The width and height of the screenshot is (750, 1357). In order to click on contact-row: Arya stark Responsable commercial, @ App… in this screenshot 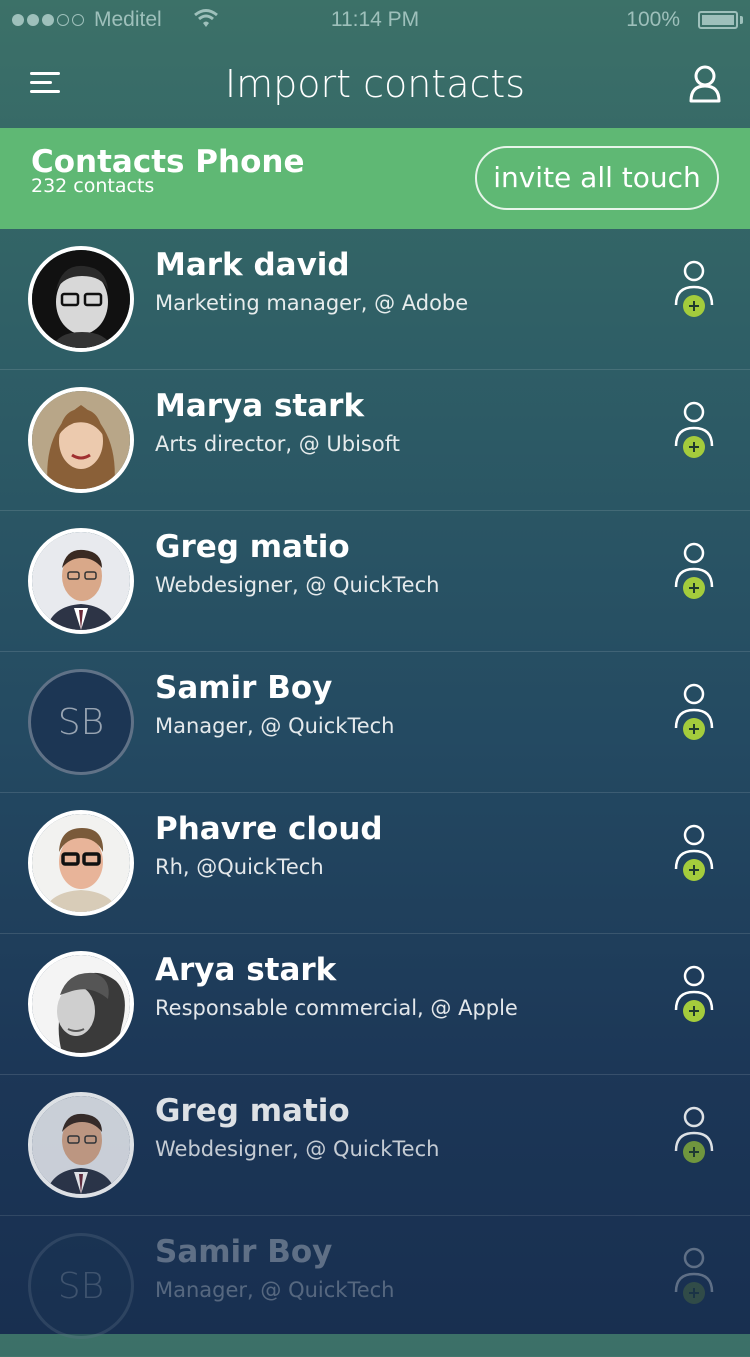, I will do `click(375, 1004)`.